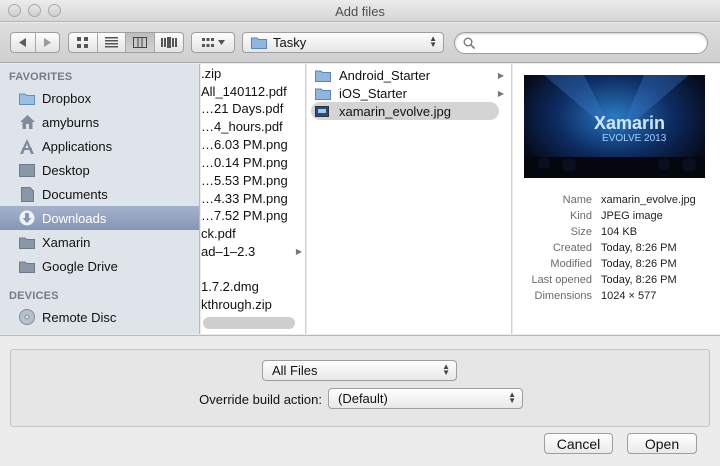  Describe the element at coordinates (639, 280) in the screenshot. I see `meta-value: Today, 8:26 PM` at that location.